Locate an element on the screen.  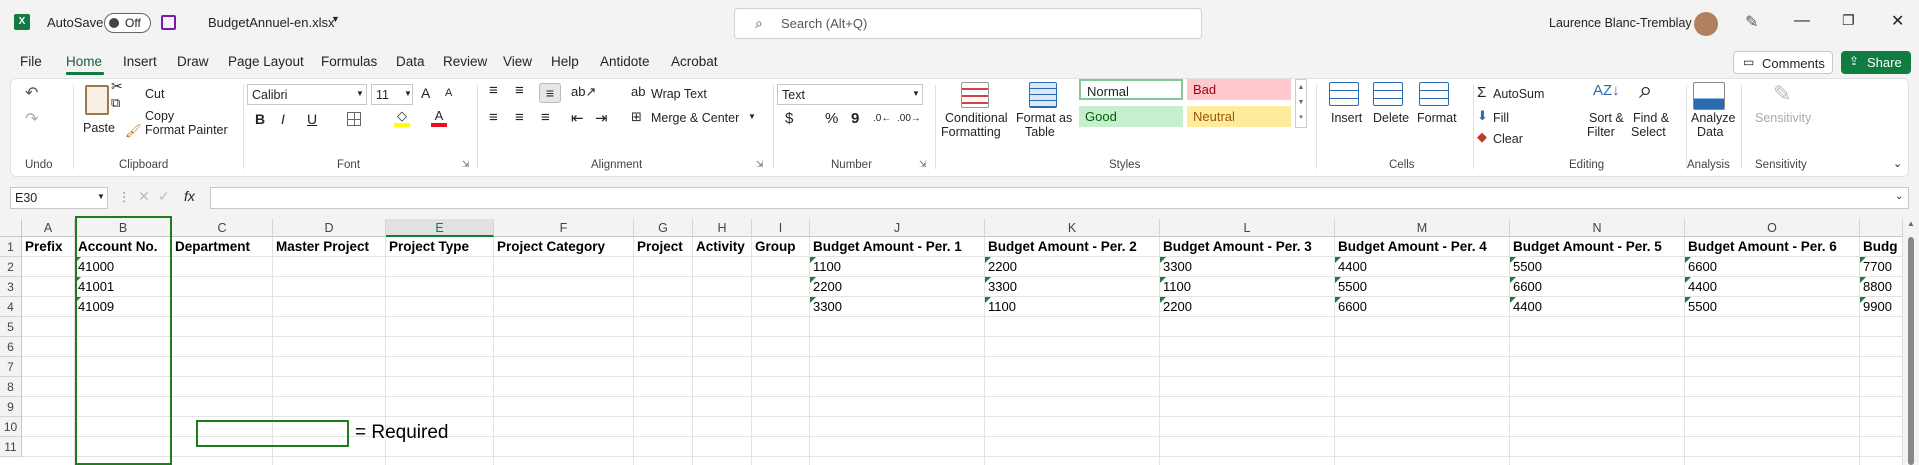
close-icon: ✕ is located at coordinates (1897, 21).